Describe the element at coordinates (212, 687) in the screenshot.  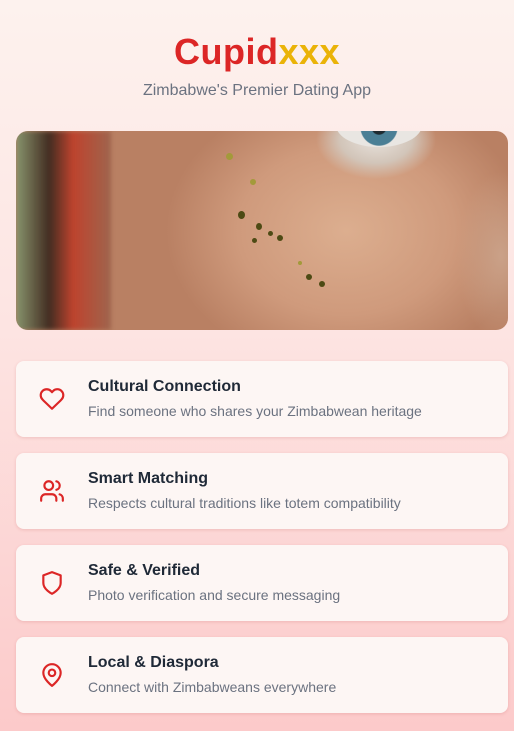
I see `feature-description: Connect with Zimbabweans everywhere` at that location.